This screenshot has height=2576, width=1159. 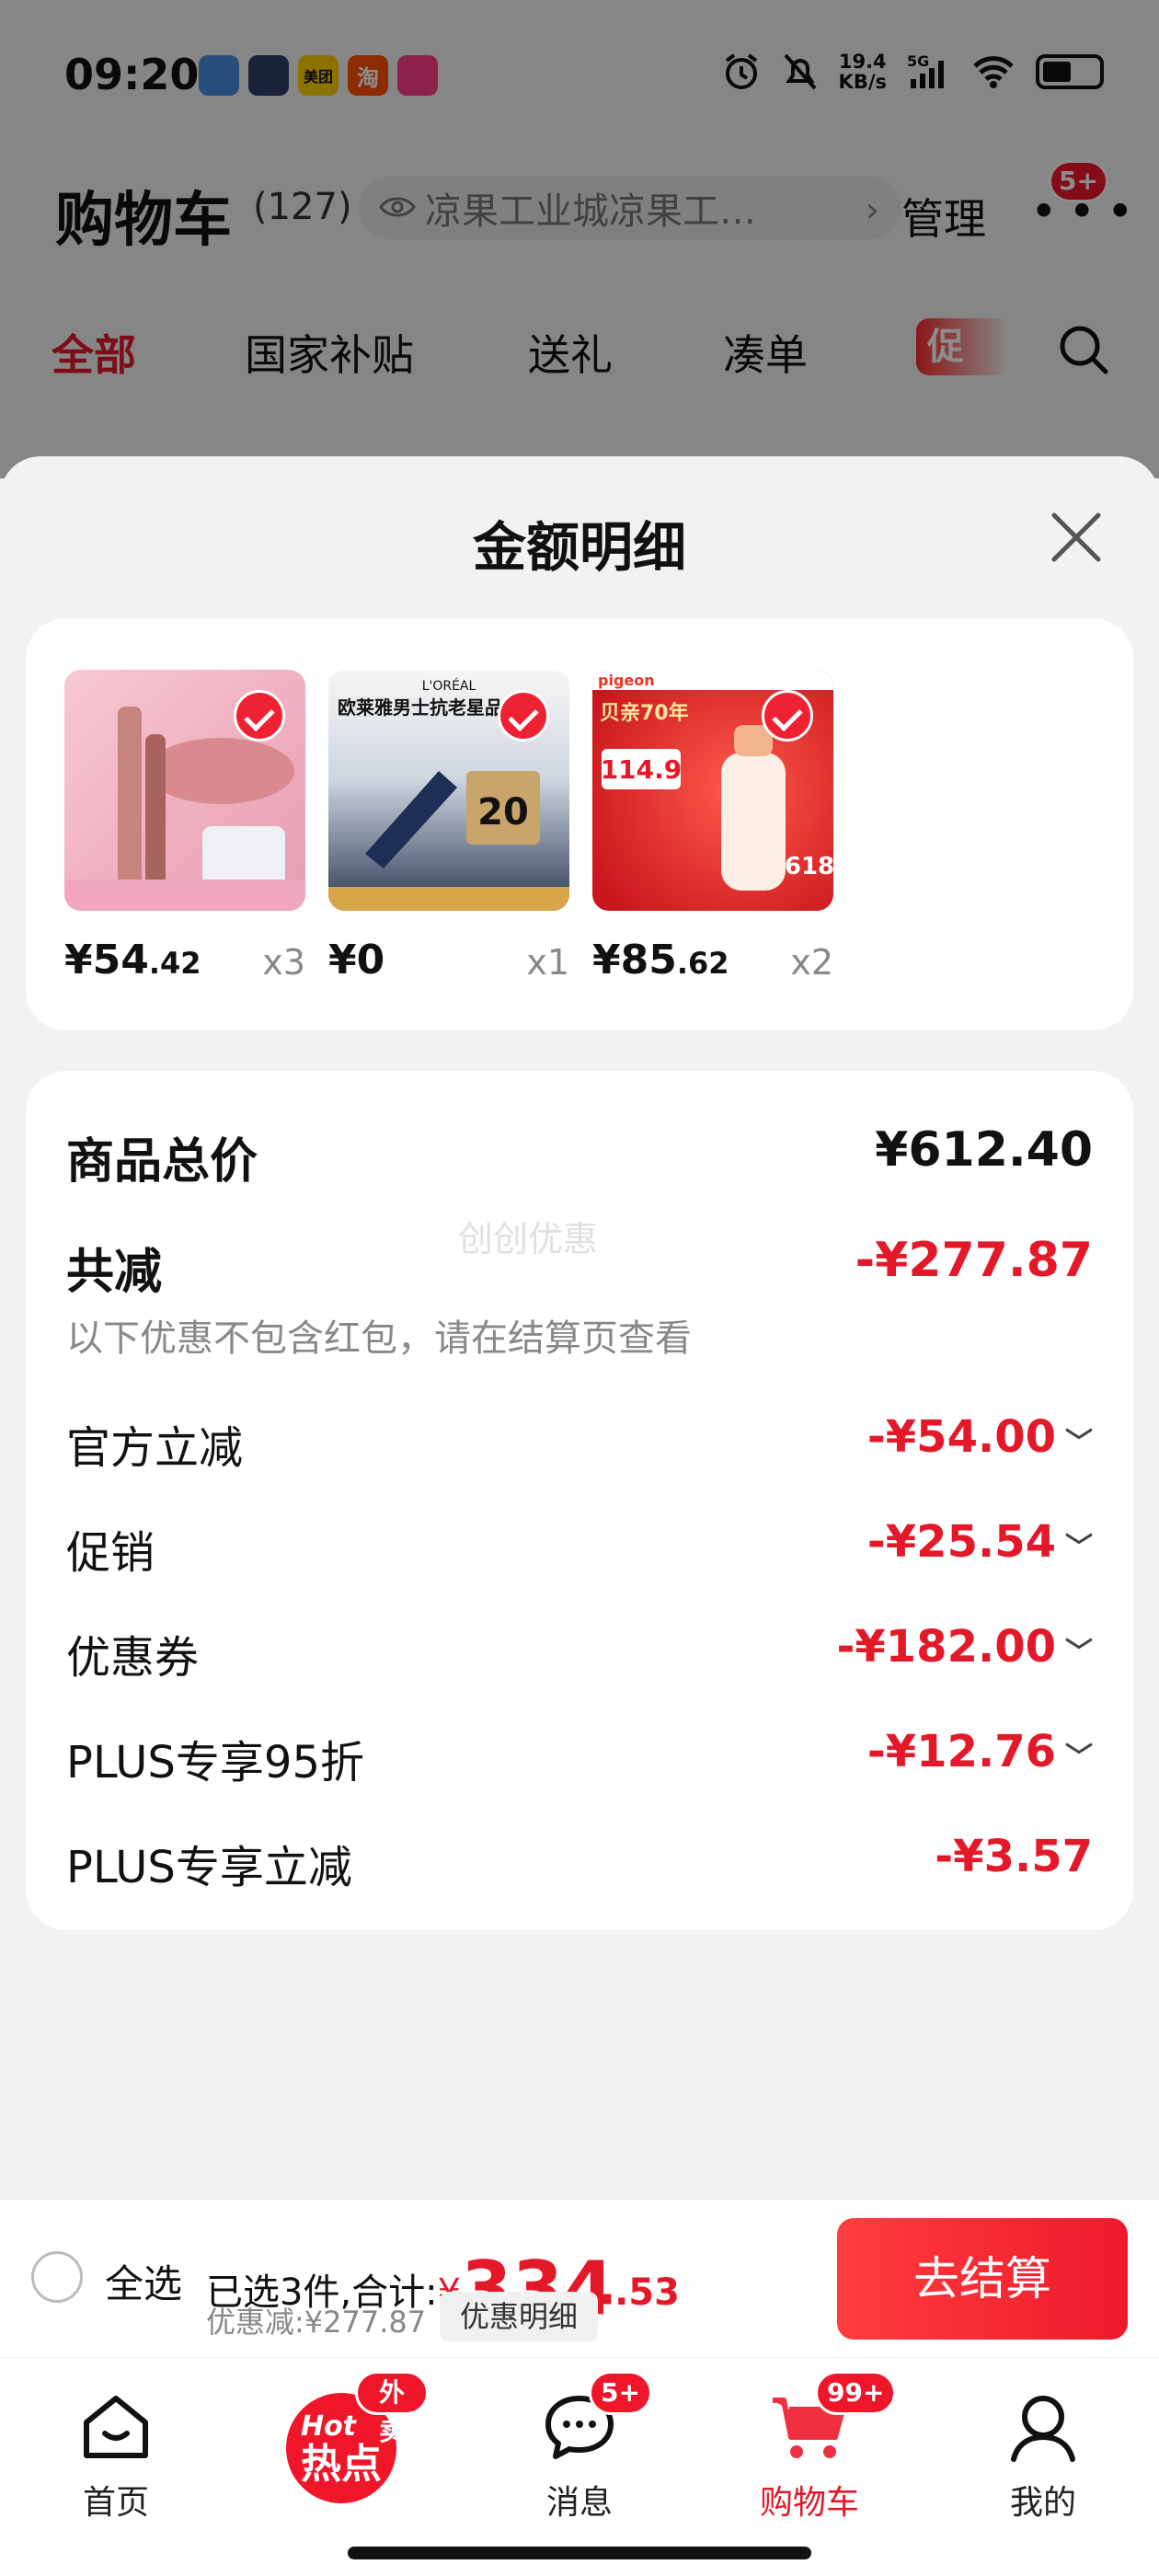 What do you see at coordinates (116, 2427) in the screenshot?
I see `home-icon` at bounding box center [116, 2427].